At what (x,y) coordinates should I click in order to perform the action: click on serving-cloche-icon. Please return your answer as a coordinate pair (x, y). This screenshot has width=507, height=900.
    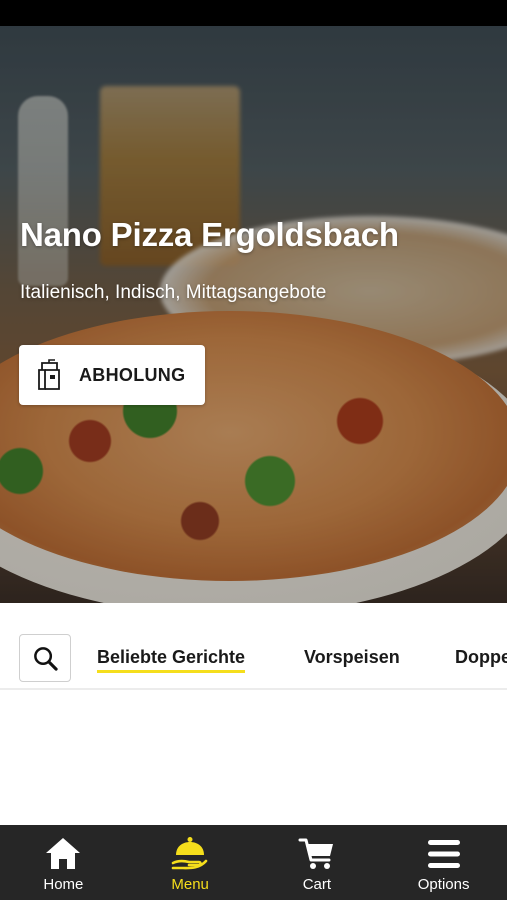
    Looking at the image, I should click on (189, 853).